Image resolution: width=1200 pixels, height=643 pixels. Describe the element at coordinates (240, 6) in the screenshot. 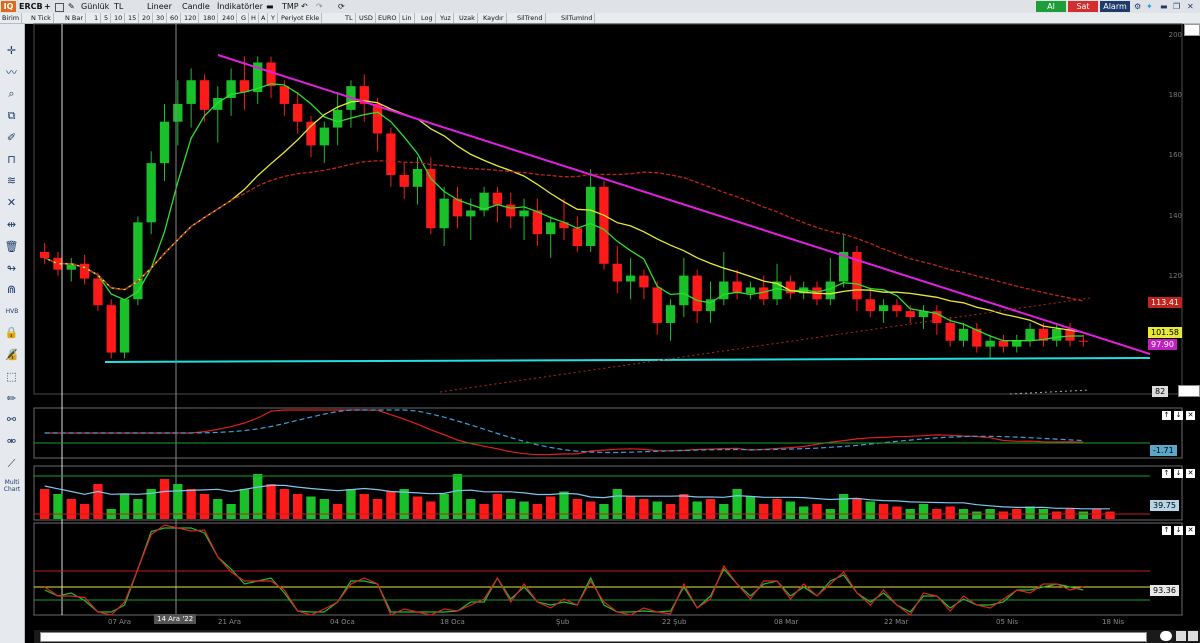

I see `indicators-menu: İndikatörler` at that location.